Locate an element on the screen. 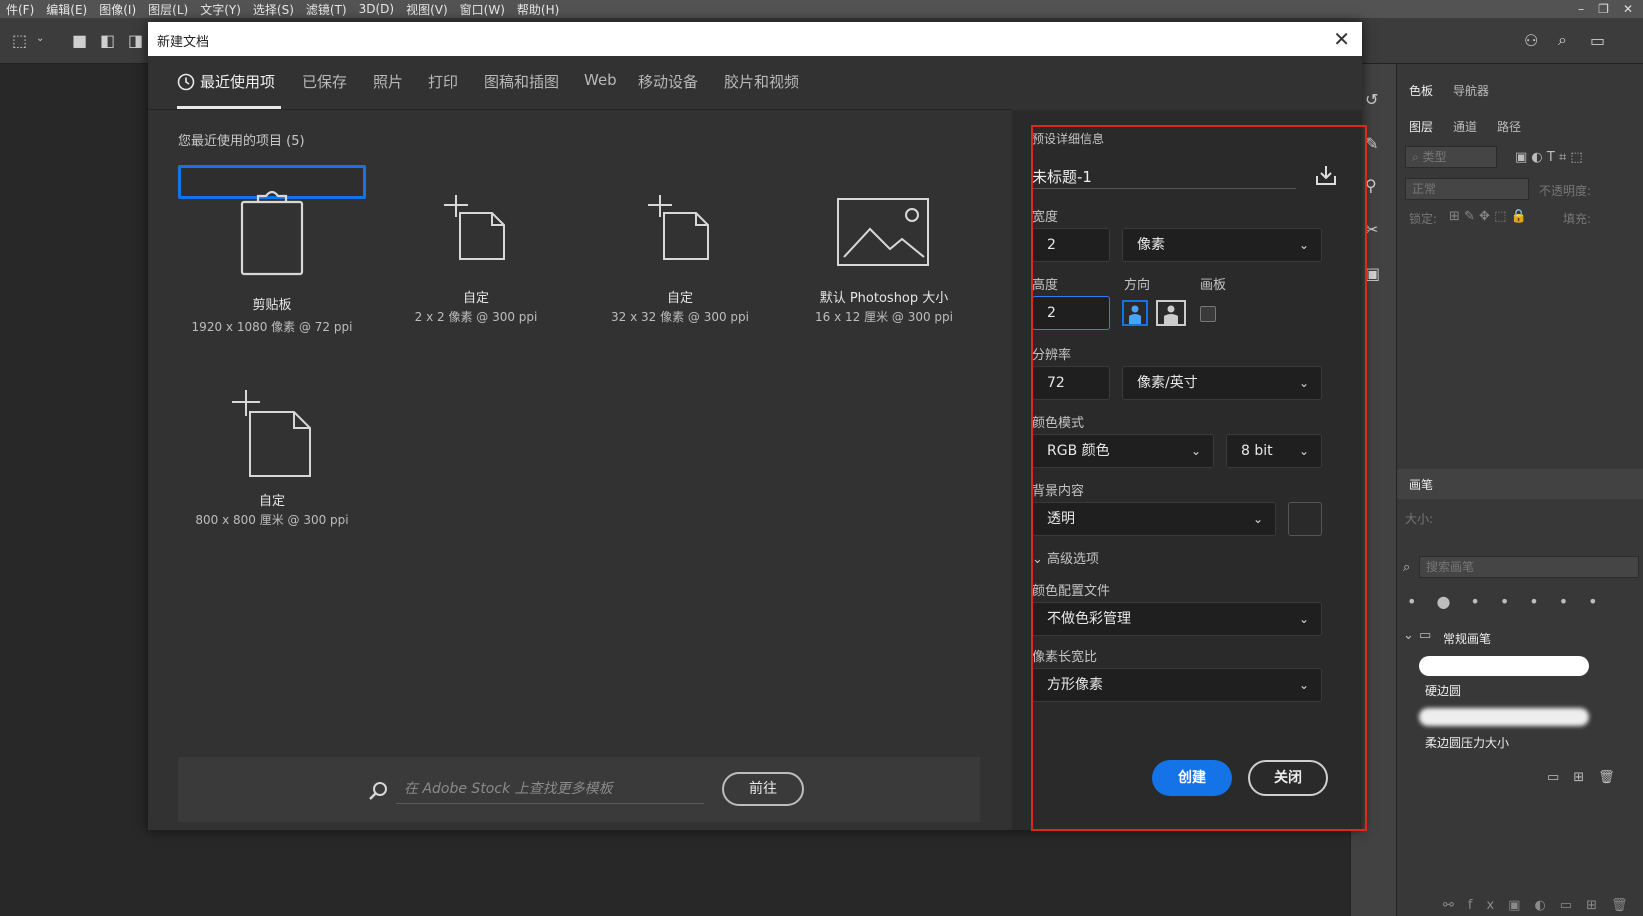  brush-icon: ✎ is located at coordinates (1371, 143).